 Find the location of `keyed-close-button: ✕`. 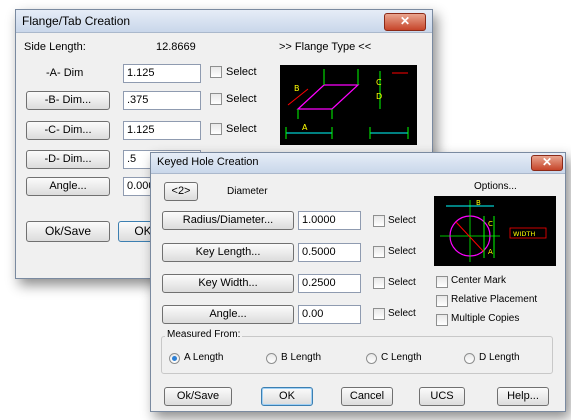

keyed-close-button: ✕ is located at coordinates (547, 163).